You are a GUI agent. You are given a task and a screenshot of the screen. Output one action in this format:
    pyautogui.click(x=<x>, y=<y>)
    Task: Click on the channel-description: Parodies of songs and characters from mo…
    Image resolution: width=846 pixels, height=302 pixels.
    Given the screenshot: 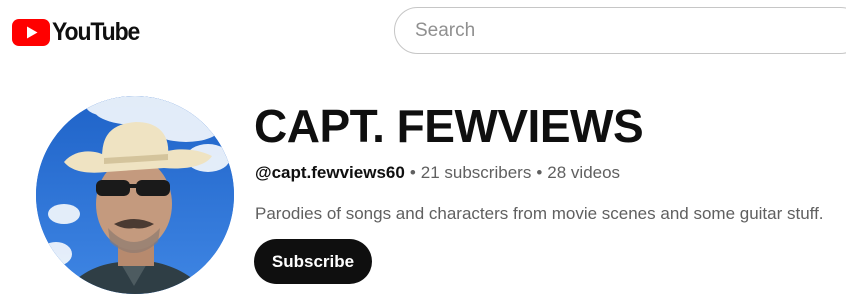 What is the action you would take?
    pyautogui.click(x=539, y=214)
    